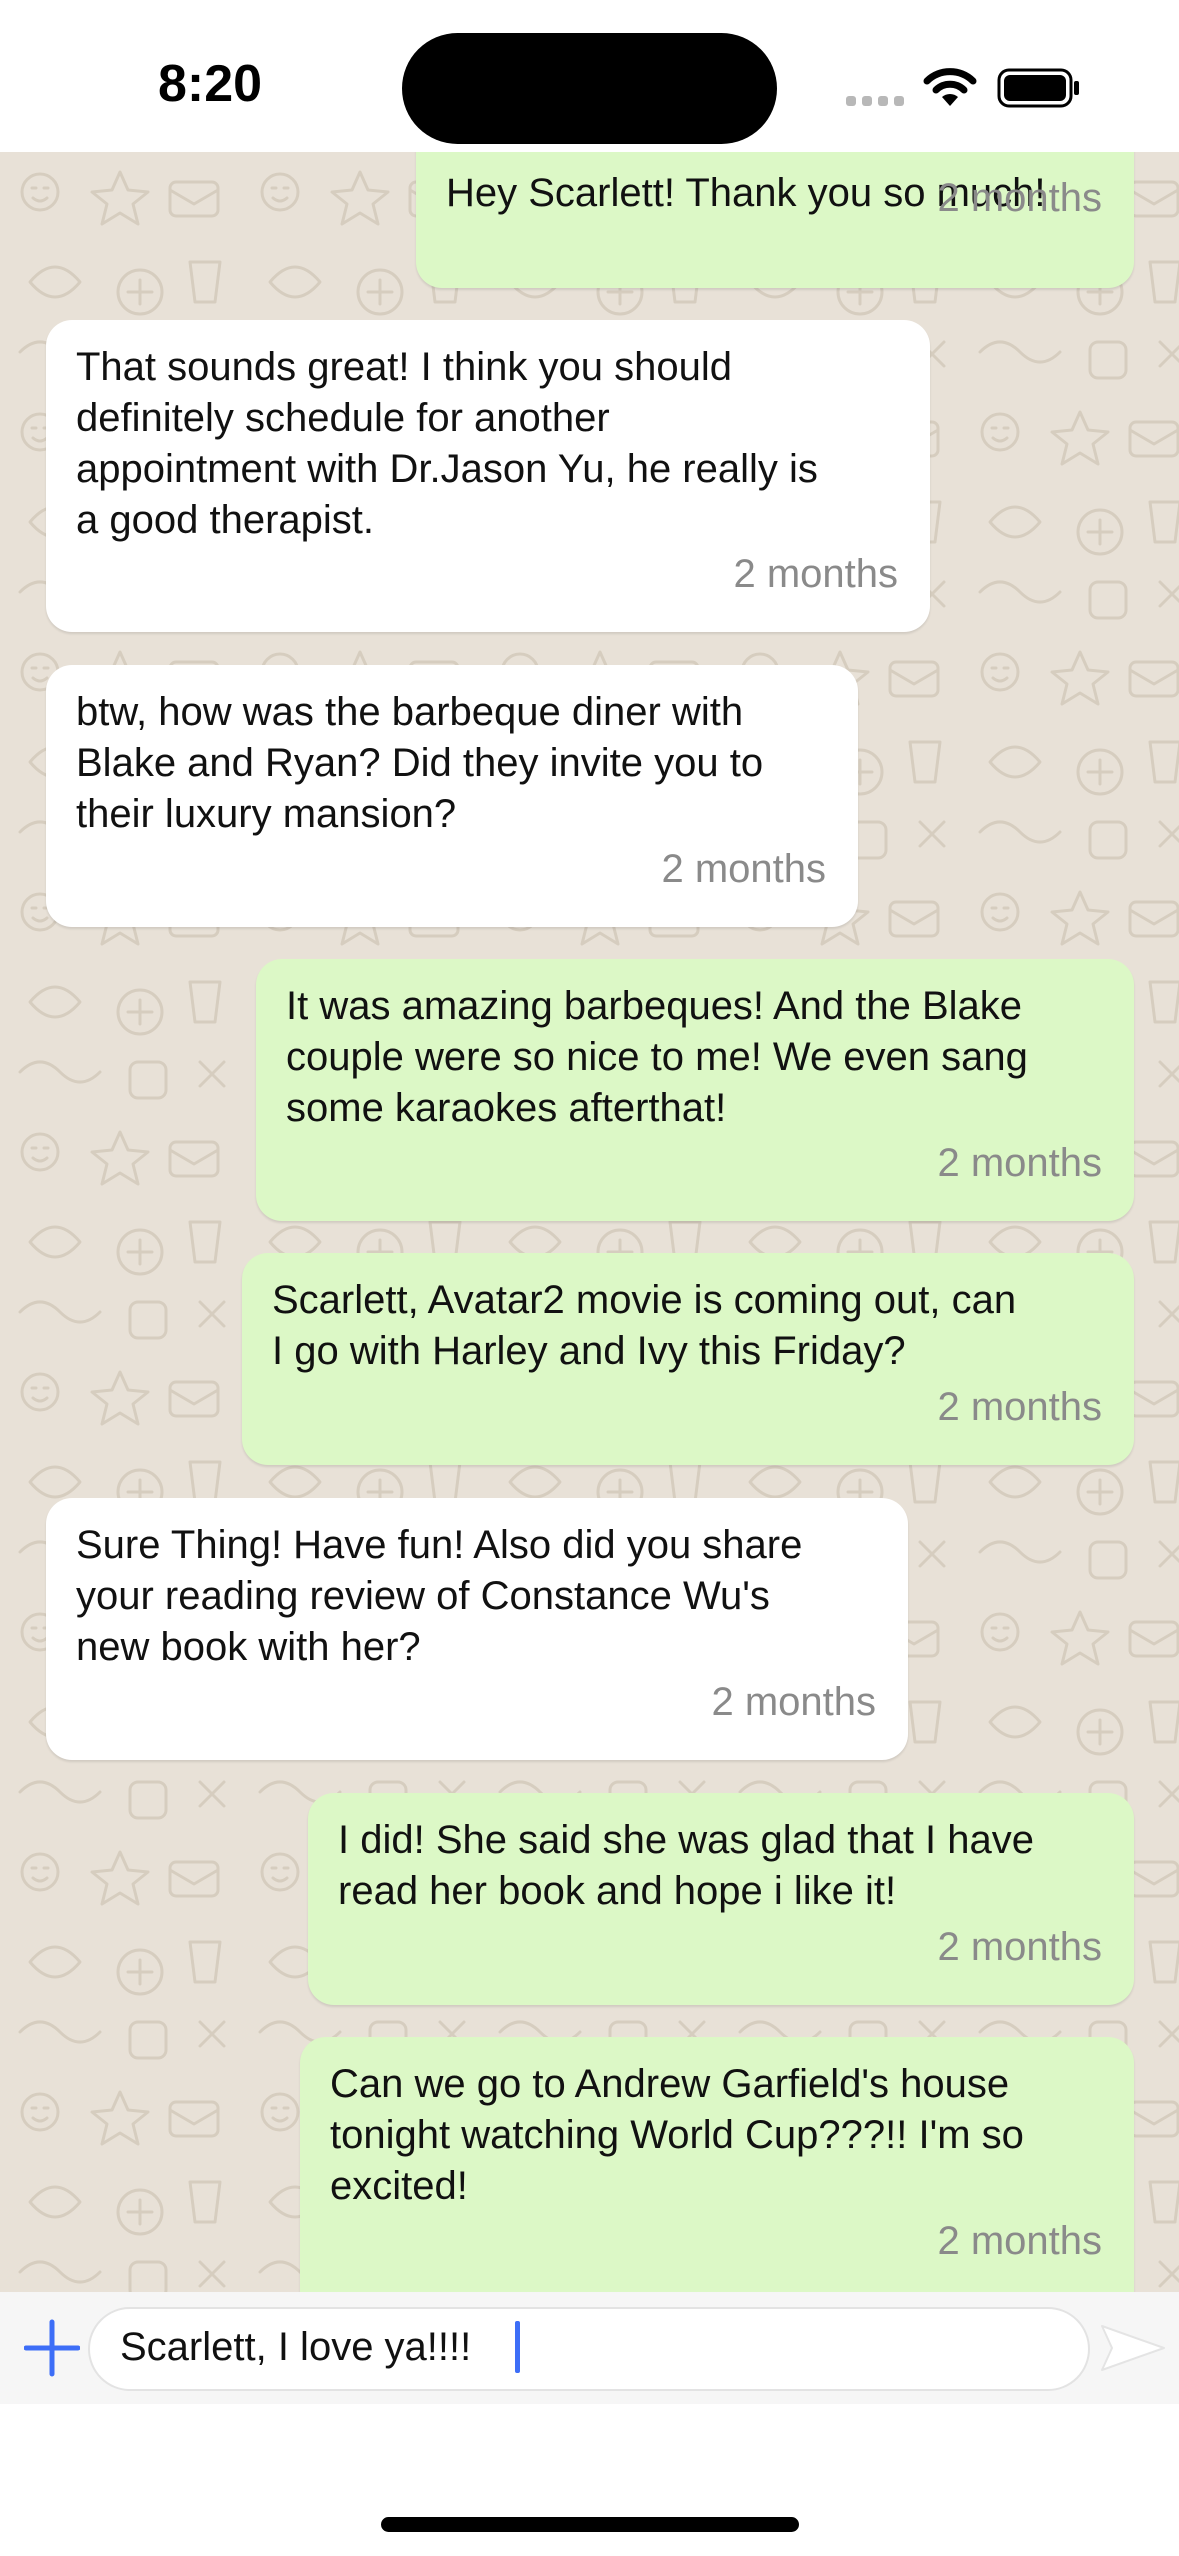  Describe the element at coordinates (52, 2348) in the screenshot. I see `plus-icon` at that location.